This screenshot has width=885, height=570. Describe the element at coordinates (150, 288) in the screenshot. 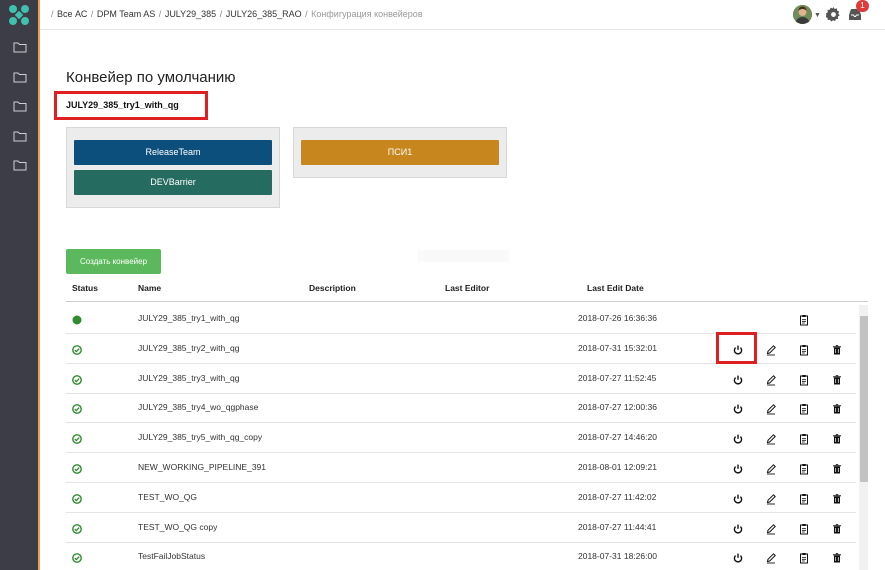

I see `column-header-name: Name` at that location.